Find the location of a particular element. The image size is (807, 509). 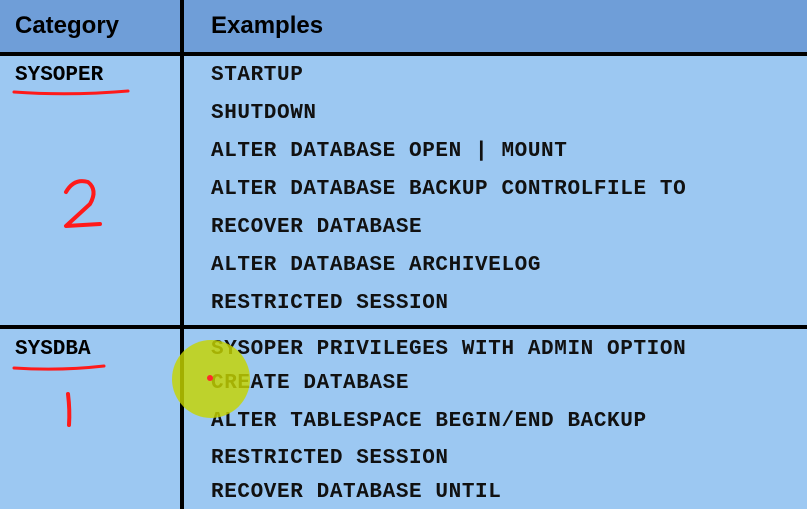

handwritten-annotations is located at coordinates (71, 258).